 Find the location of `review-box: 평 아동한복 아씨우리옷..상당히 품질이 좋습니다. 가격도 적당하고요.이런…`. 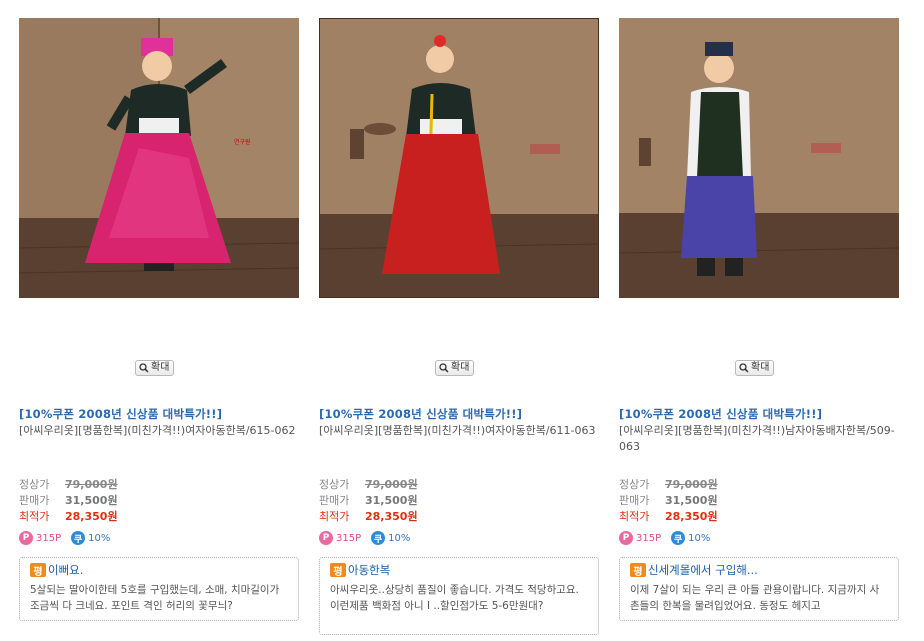

review-box: 평 아동한복 아씨우리옷..상당히 품질이 좋습니다. 가격도 적당하고요.이런… is located at coordinates (459, 596).